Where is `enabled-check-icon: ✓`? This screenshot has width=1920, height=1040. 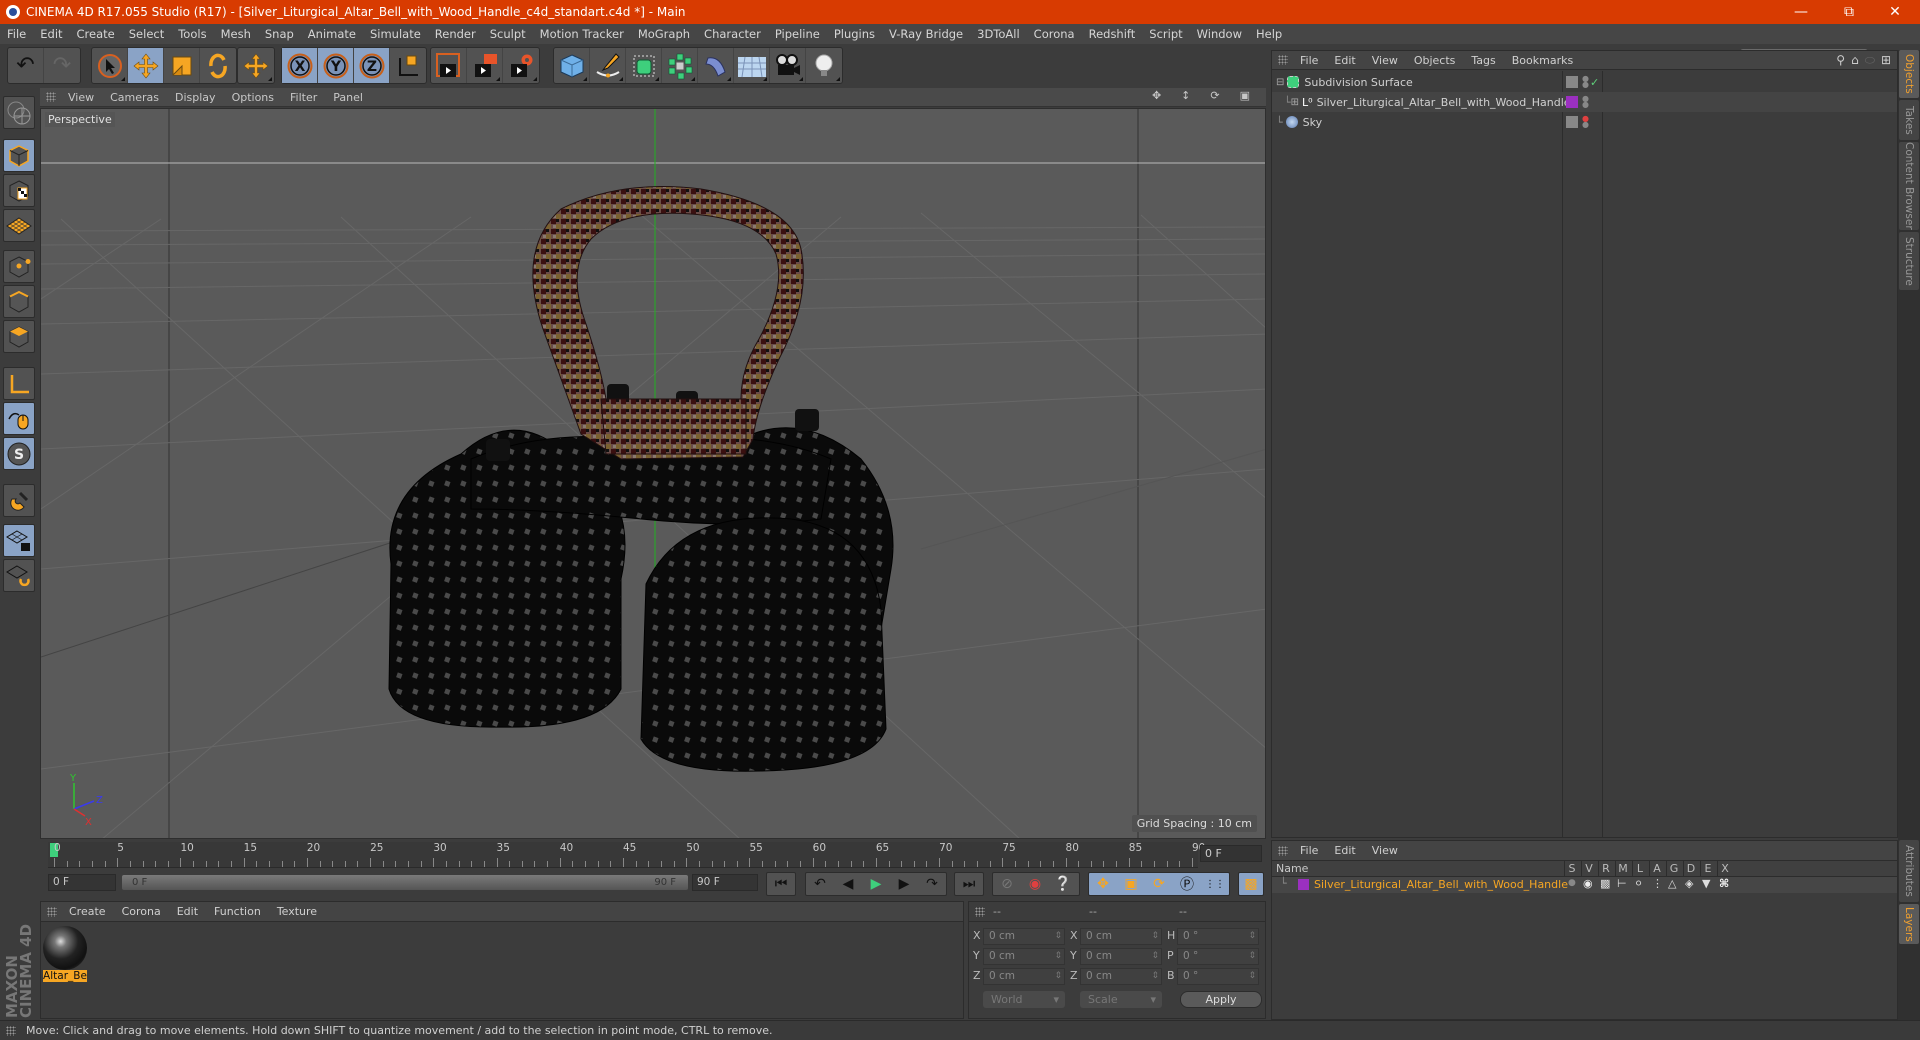
enabled-check-icon: ✓ is located at coordinates (1594, 82).